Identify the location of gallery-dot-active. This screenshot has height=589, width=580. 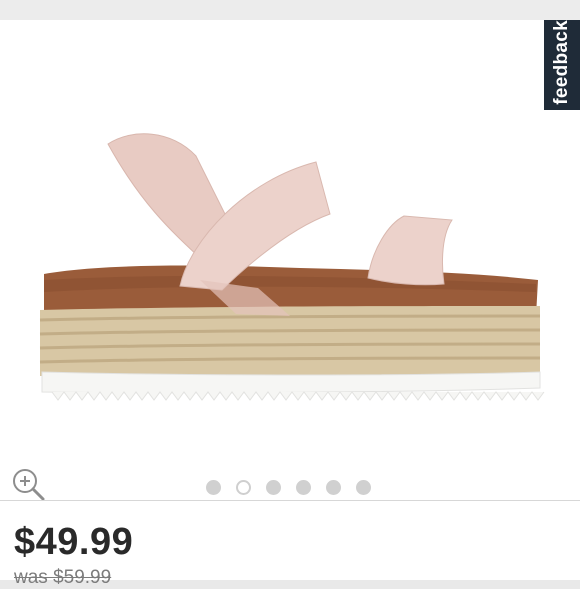
(243, 487).